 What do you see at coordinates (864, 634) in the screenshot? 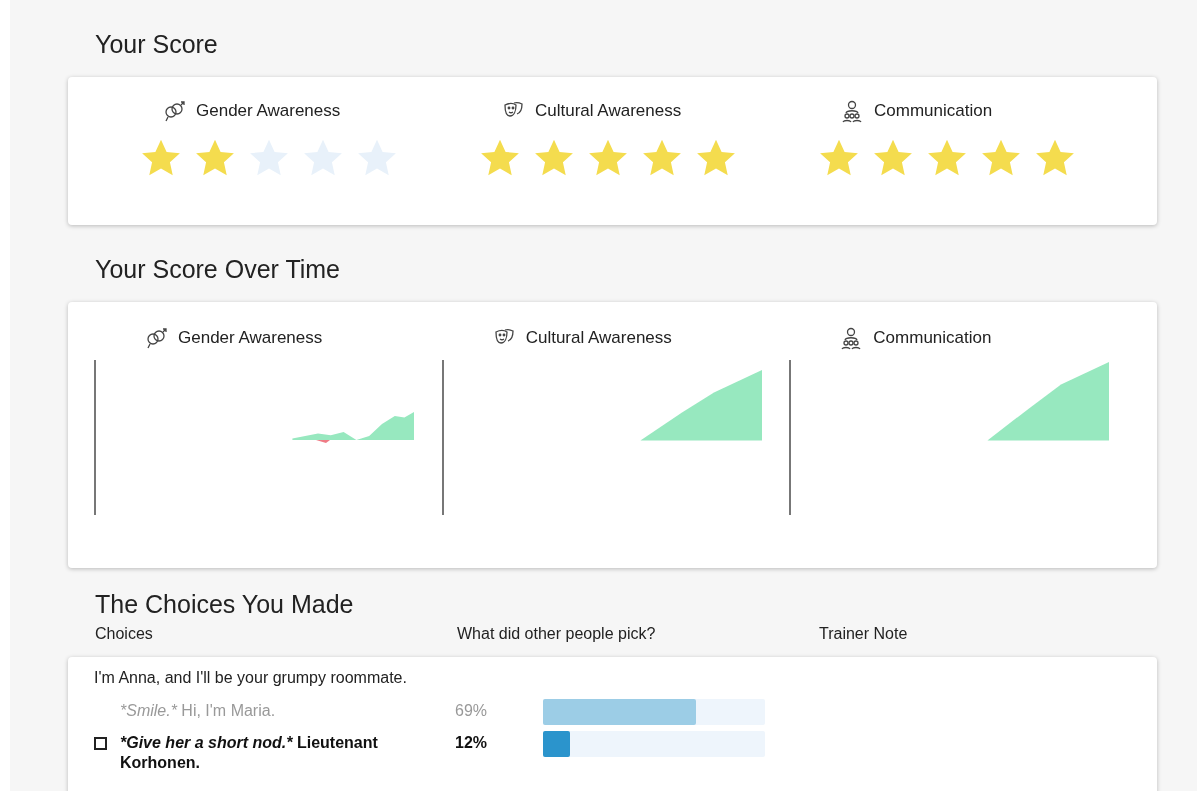
I see `column-header: Trainer Note` at bounding box center [864, 634].